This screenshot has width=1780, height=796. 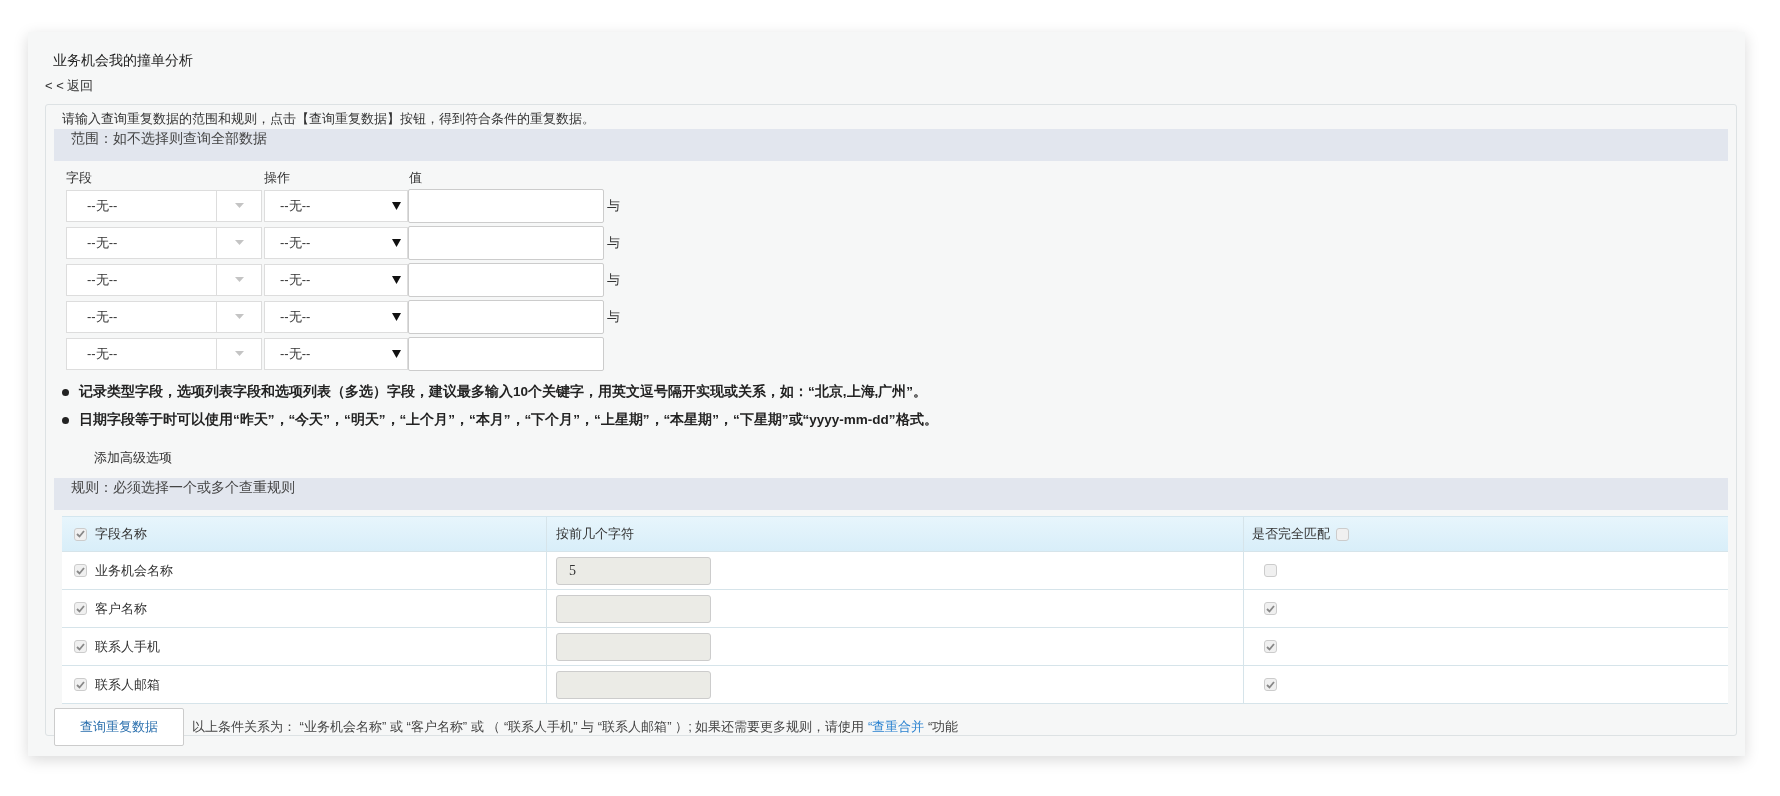 What do you see at coordinates (127, 646) in the screenshot?
I see `field-name: 联系人手机` at bounding box center [127, 646].